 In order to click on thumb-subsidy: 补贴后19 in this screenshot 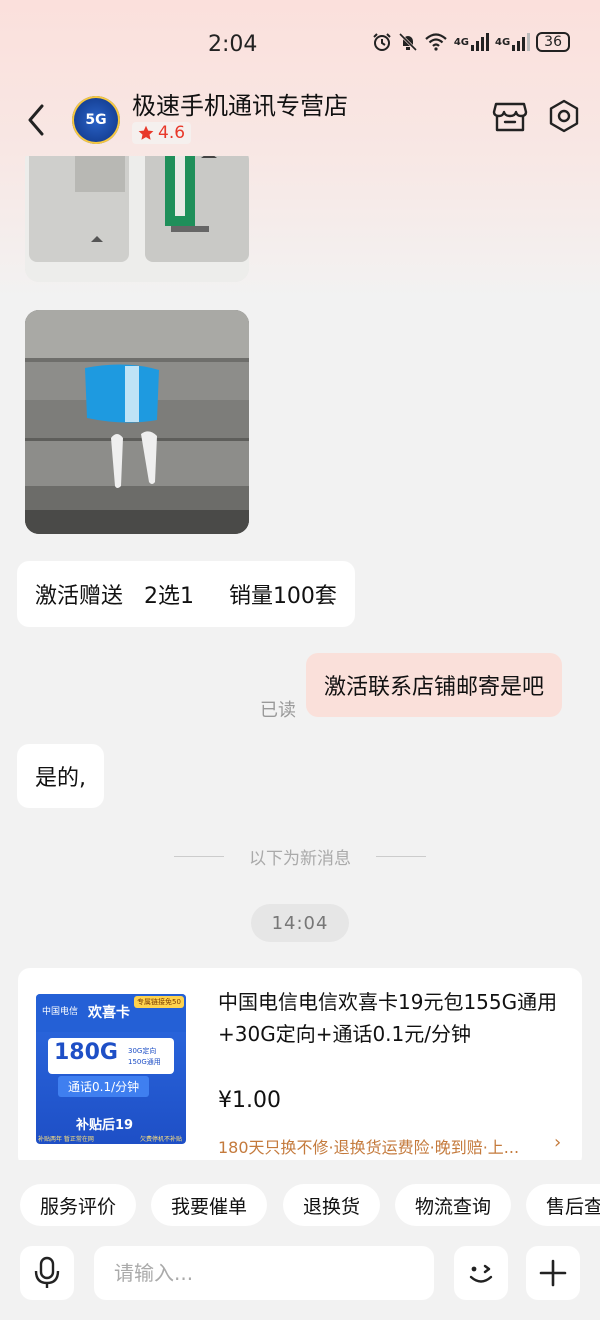, I will do `click(105, 1125)`.